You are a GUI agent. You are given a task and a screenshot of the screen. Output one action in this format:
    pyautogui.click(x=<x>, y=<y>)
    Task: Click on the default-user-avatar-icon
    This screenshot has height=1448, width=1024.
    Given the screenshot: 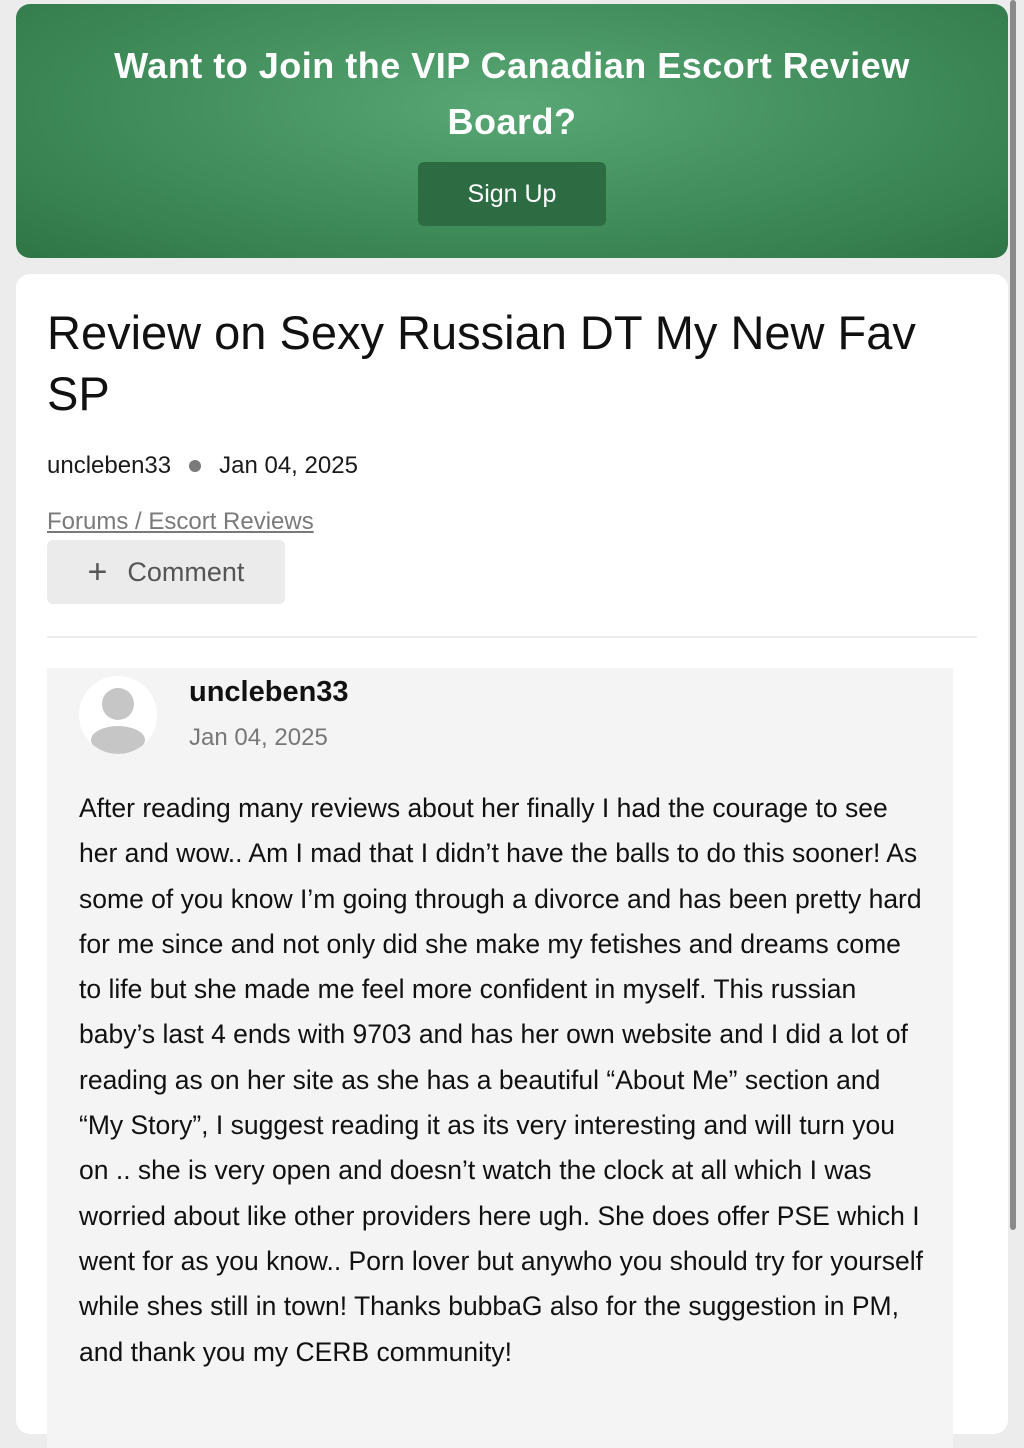 What is the action you would take?
    pyautogui.click(x=118, y=715)
    